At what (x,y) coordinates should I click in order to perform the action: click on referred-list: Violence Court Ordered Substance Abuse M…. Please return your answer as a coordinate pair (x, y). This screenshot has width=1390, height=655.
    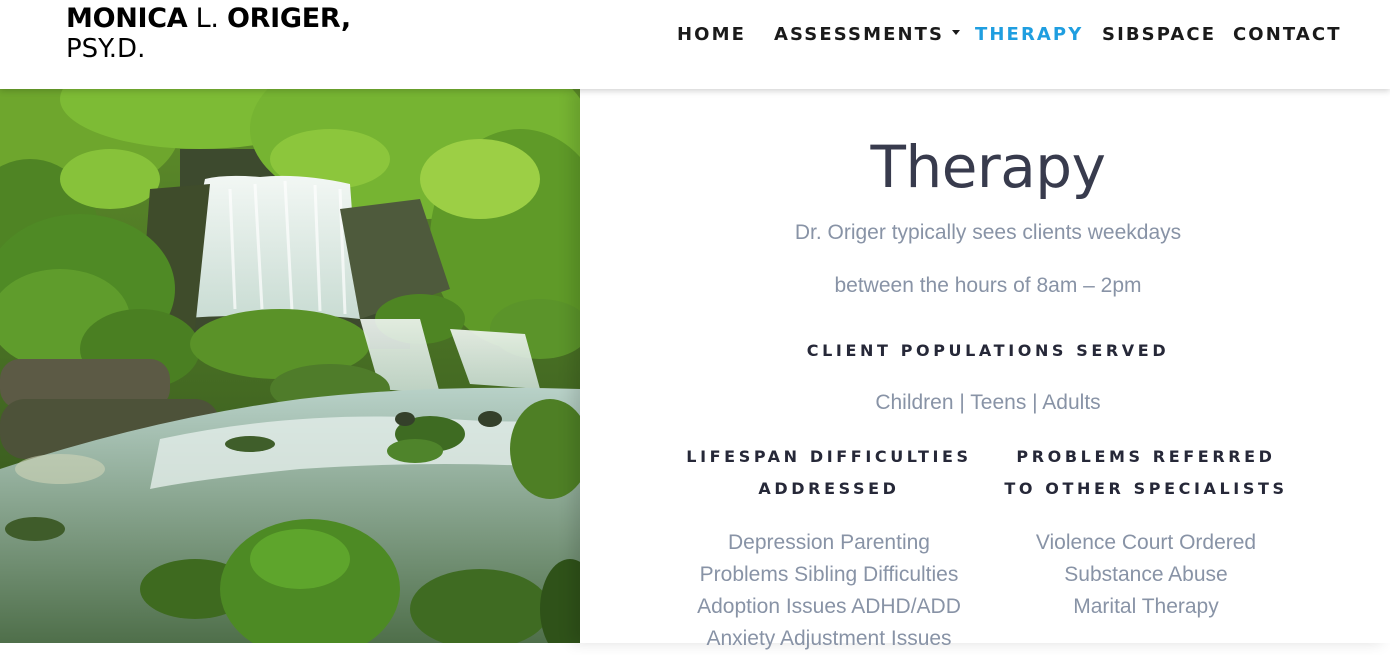
    Looking at the image, I should click on (1146, 575).